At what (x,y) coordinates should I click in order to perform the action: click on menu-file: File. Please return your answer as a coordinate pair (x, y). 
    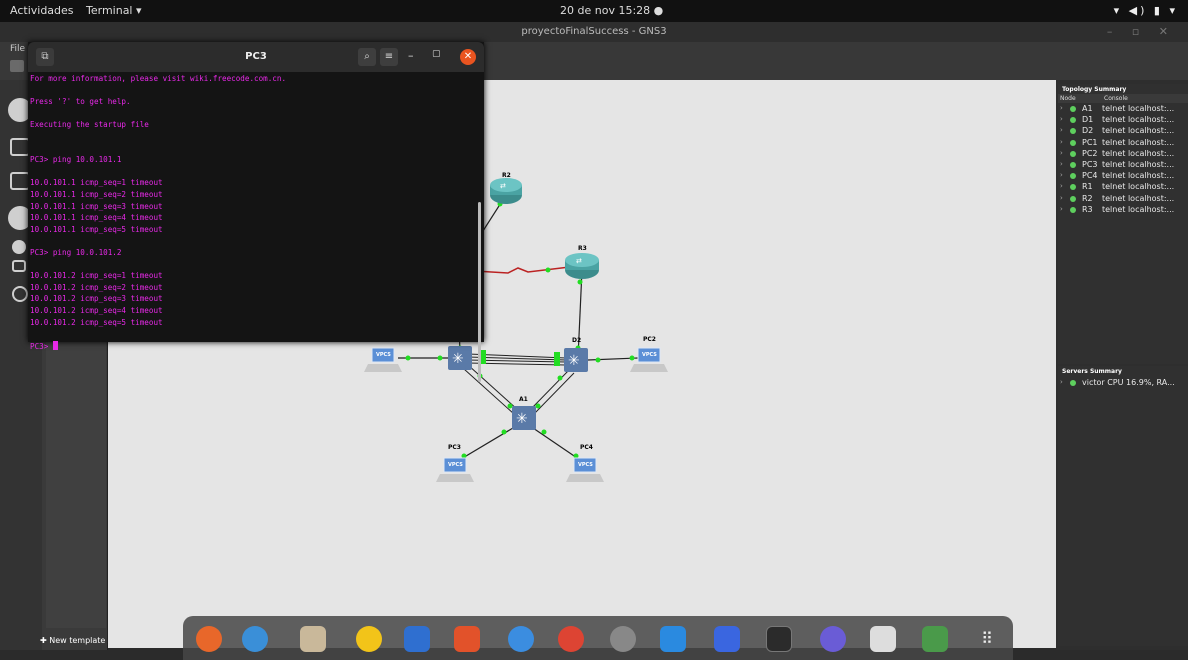
    Looking at the image, I should click on (17, 49).